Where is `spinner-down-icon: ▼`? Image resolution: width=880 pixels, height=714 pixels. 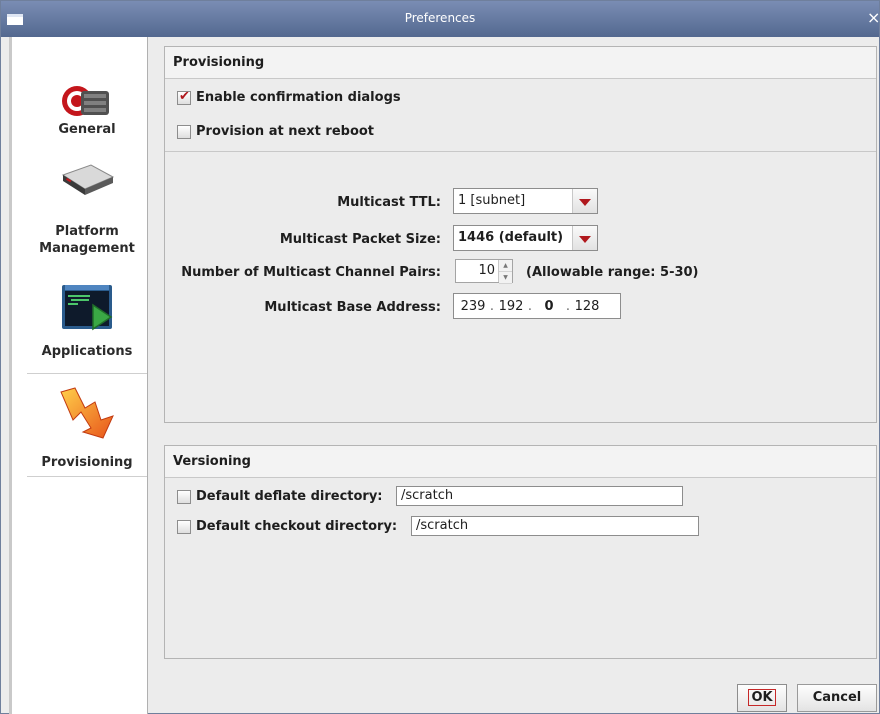
spinner-down-icon: ▼ is located at coordinates (505, 278).